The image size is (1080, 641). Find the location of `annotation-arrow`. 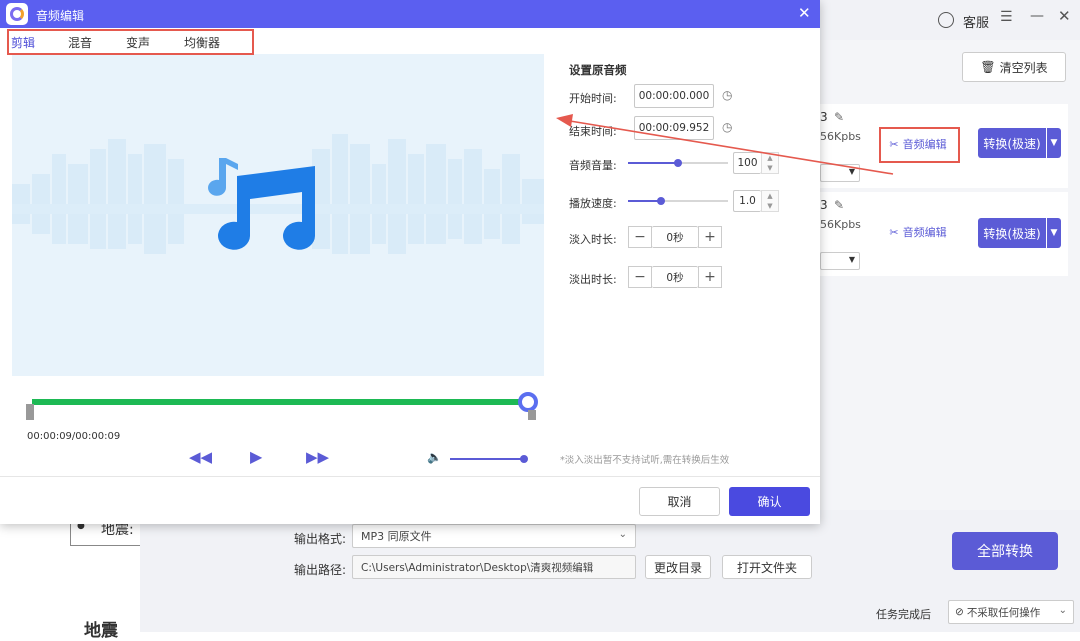

annotation-arrow is located at coordinates (725, 144).